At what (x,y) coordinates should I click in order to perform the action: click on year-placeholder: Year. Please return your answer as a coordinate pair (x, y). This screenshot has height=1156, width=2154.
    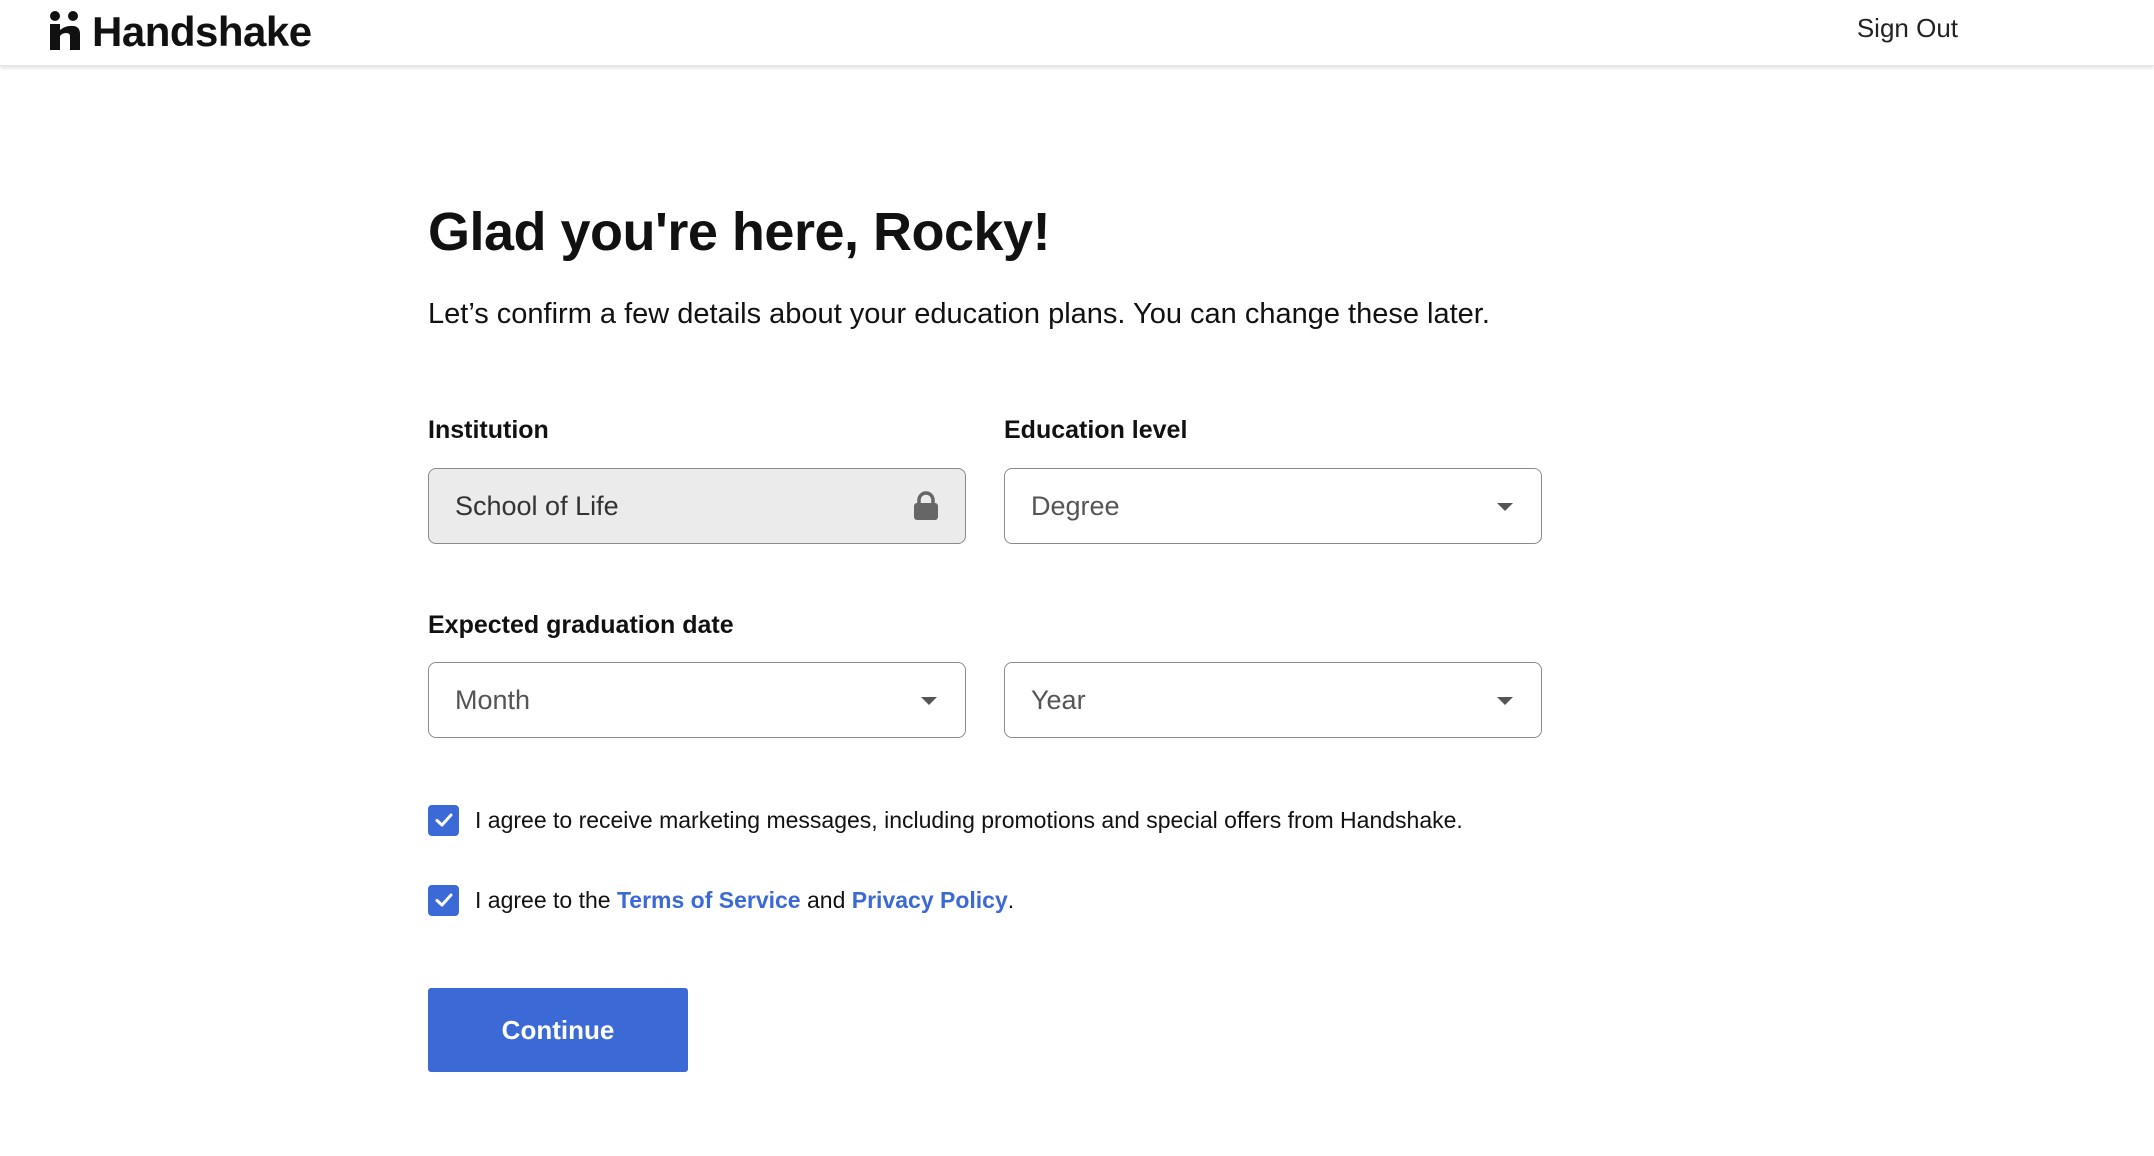
    Looking at the image, I should click on (1058, 700).